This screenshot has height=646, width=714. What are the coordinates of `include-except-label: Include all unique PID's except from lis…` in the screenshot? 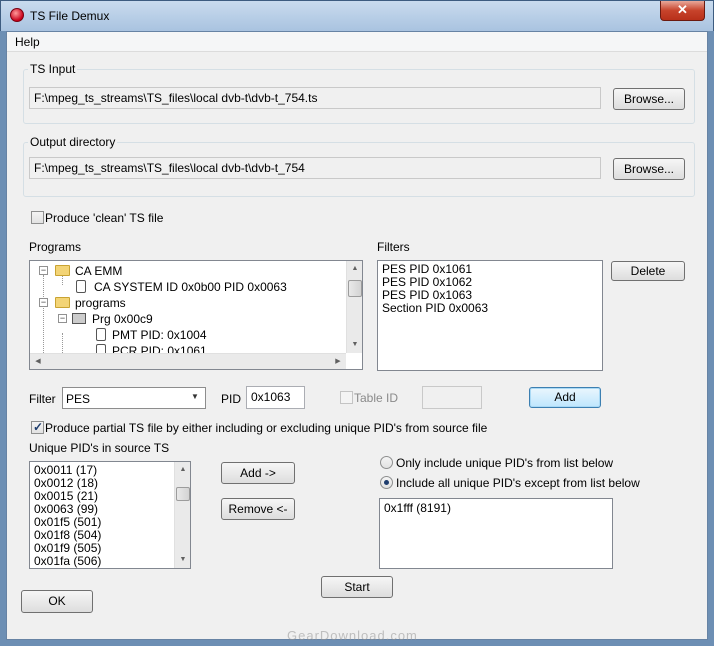 It's located at (518, 483).